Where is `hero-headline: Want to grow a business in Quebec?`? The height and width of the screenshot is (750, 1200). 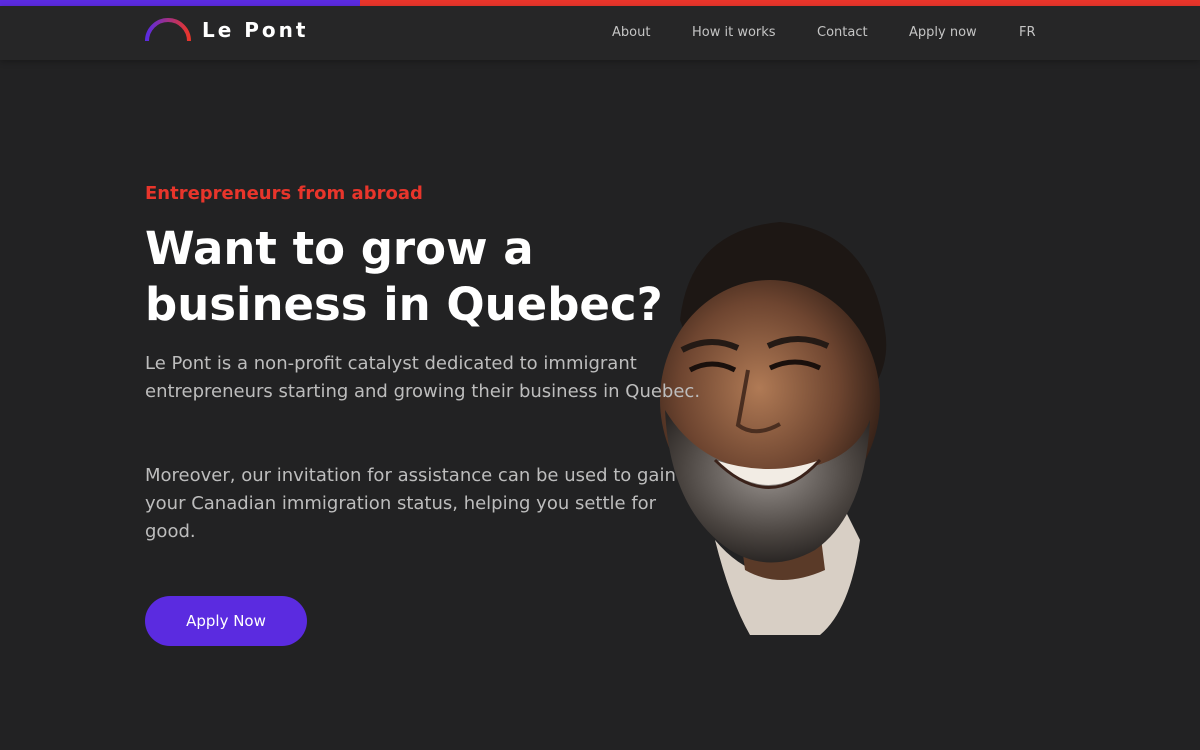
hero-headline: Want to grow a business in Quebec? is located at coordinates (404, 276).